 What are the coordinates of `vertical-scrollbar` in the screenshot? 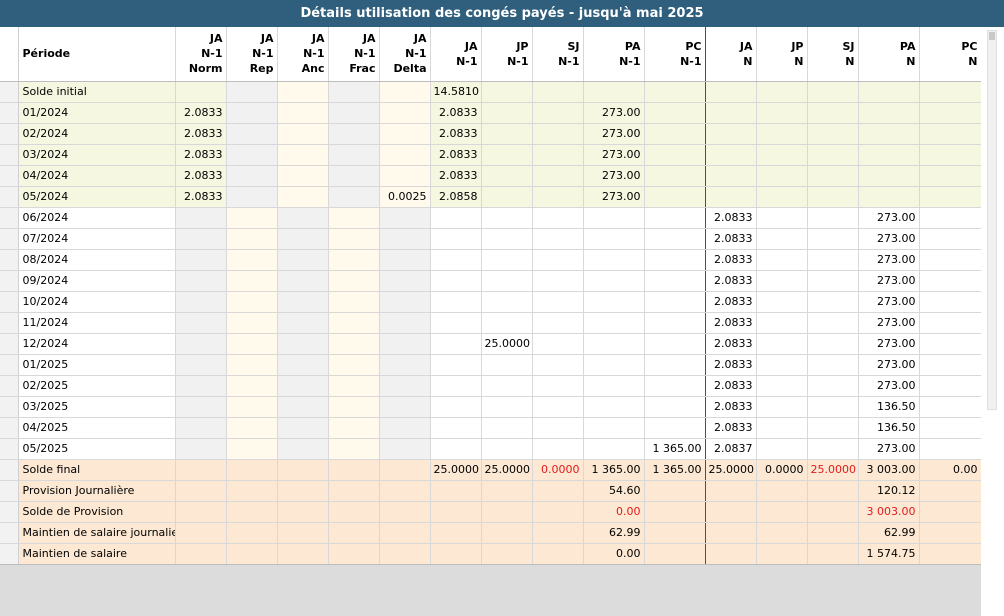 It's located at (992, 220).